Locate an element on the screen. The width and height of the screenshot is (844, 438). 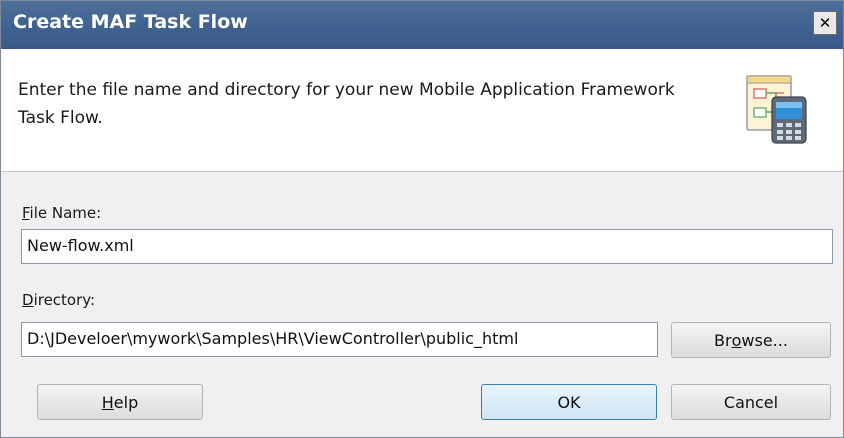
file-name-label: File Name: is located at coordinates (62, 213).